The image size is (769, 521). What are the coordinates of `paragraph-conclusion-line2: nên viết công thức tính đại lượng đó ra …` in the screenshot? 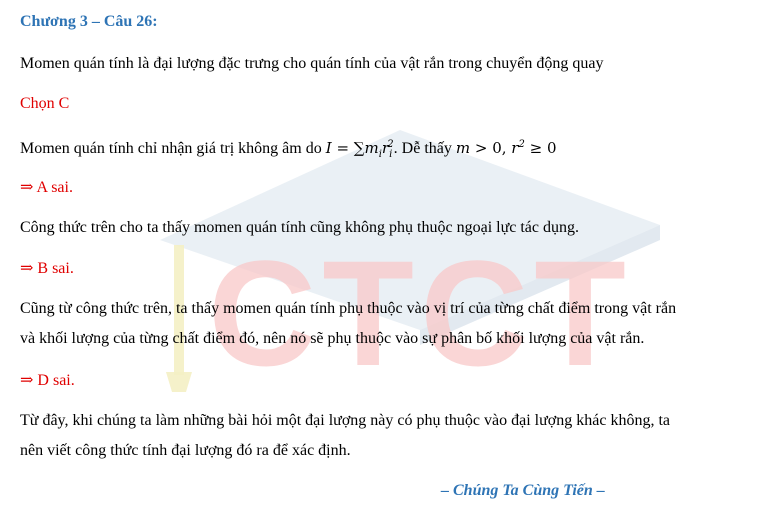 It's located at (185, 450).